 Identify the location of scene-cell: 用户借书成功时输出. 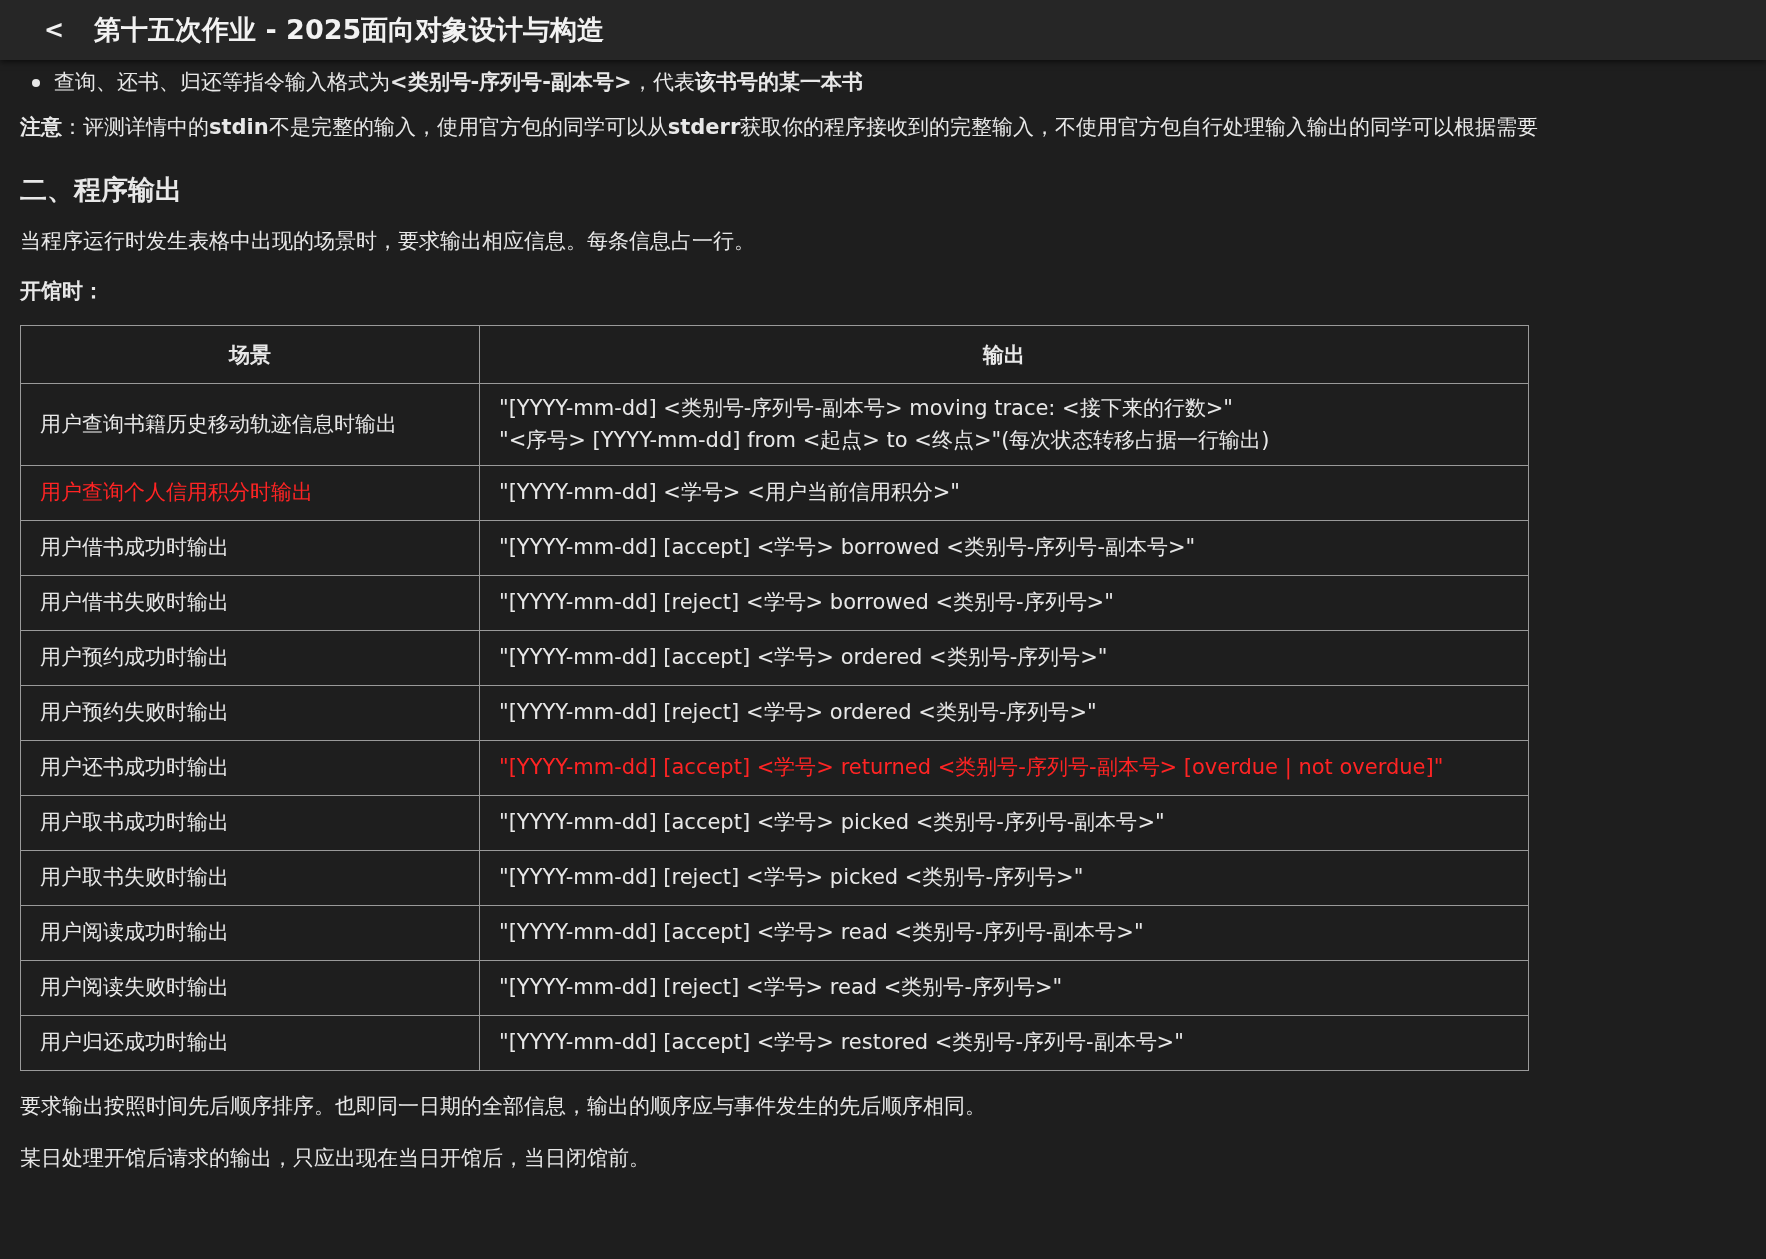
(250, 548).